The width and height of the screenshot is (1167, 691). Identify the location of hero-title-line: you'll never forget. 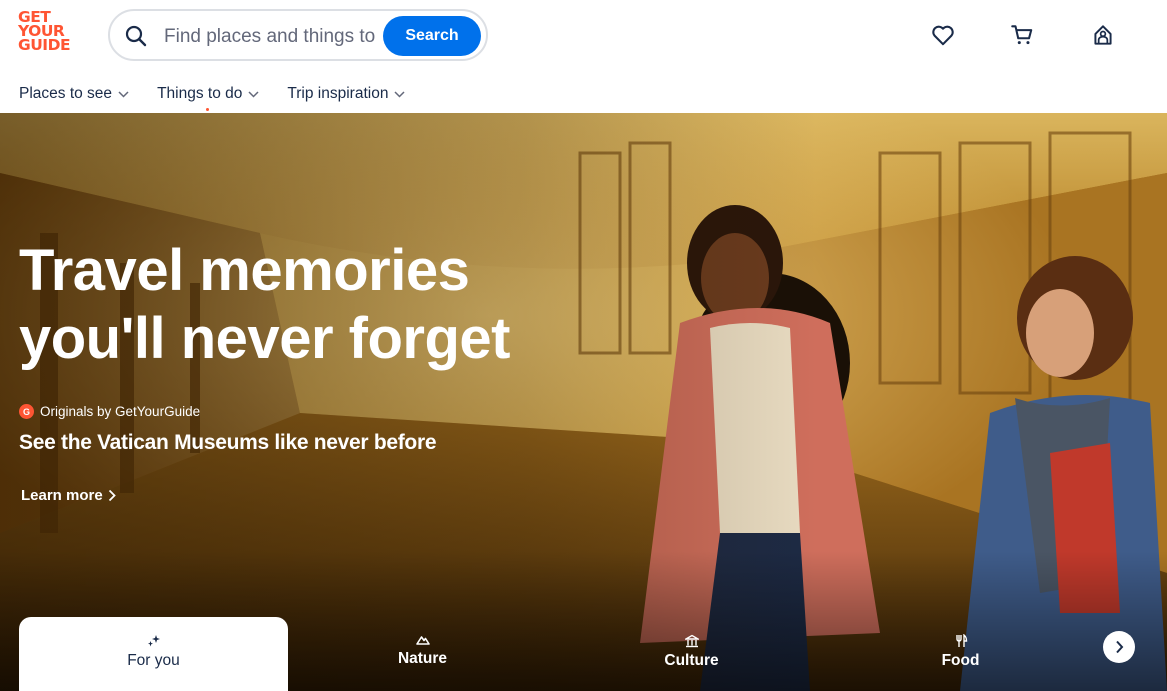
(264, 338).